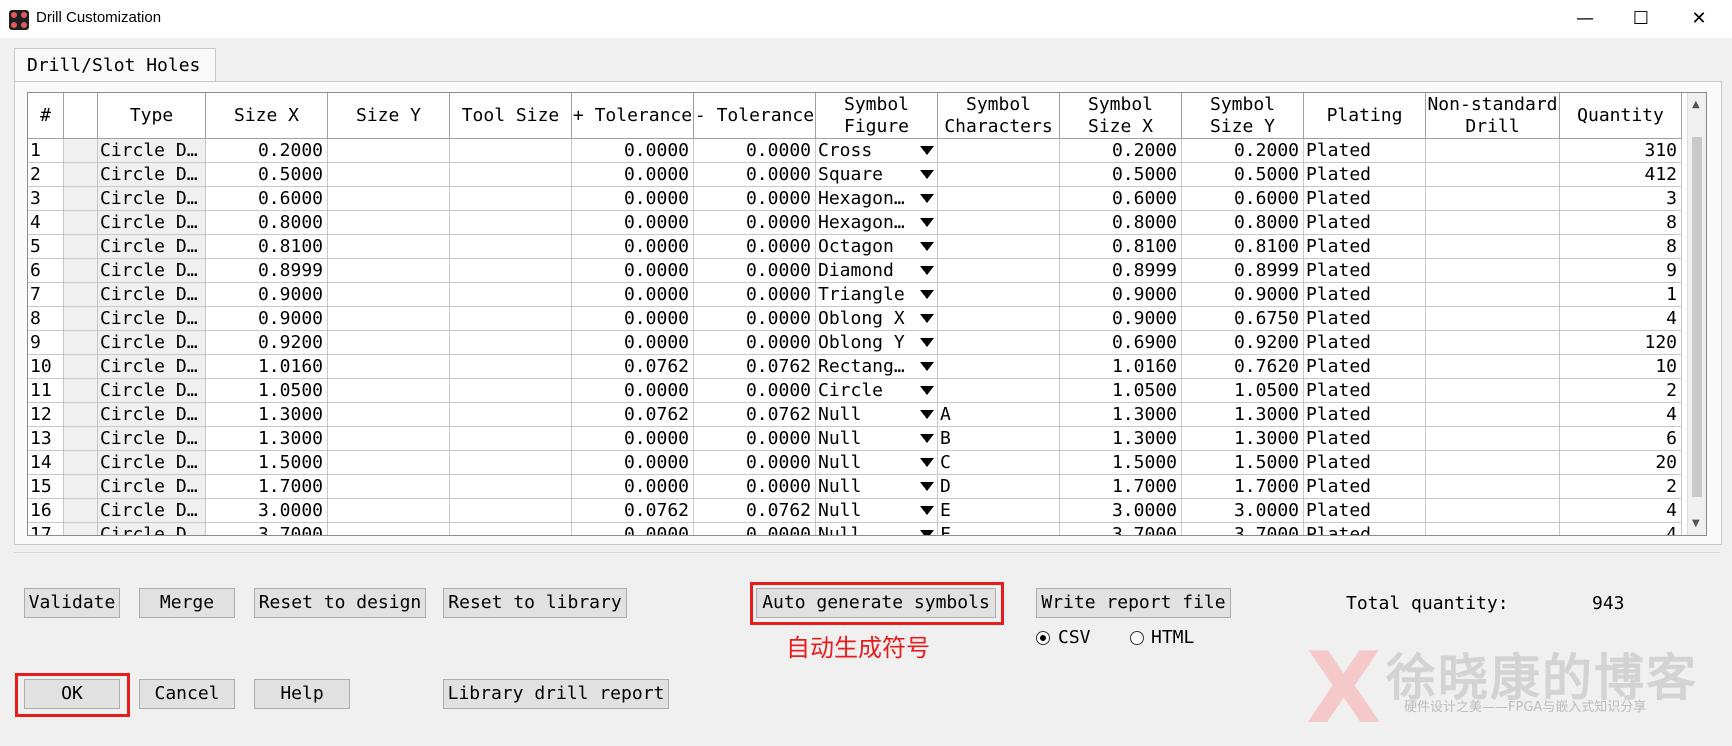 The image size is (1732, 746). What do you see at coordinates (267, 511) in the screenshot?
I see `cell-size-x: 3.0000` at bounding box center [267, 511].